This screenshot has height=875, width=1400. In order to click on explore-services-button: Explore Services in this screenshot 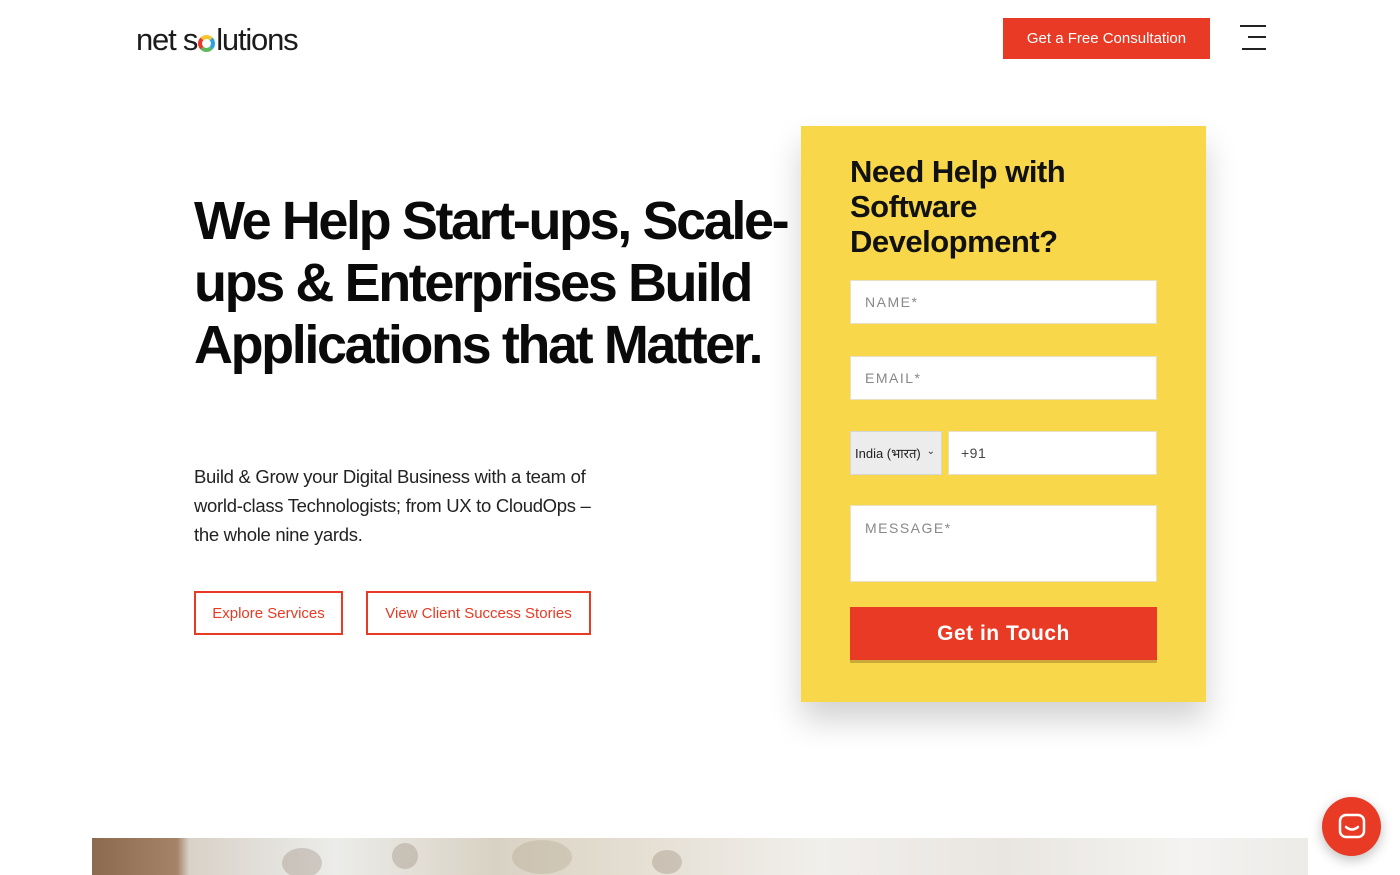, I will do `click(268, 613)`.